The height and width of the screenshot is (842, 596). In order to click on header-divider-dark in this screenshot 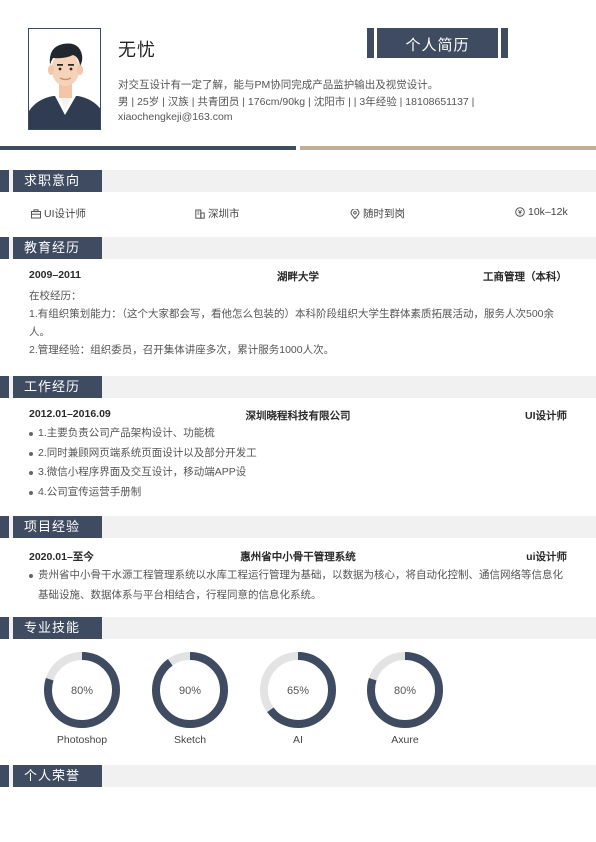, I will do `click(148, 148)`.